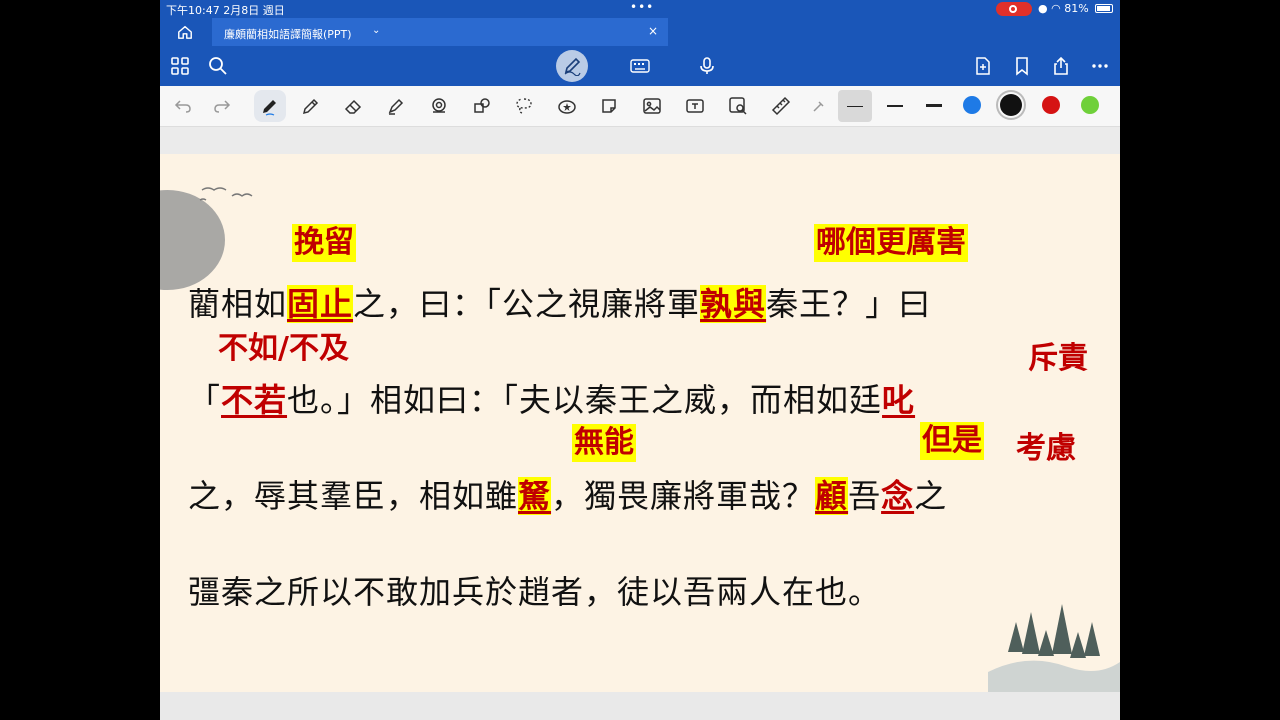 The height and width of the screenshot is (720, 1280). Describe the element at coordinates (707, 66) in the screenshot. I see `microphone-icon` at that location.